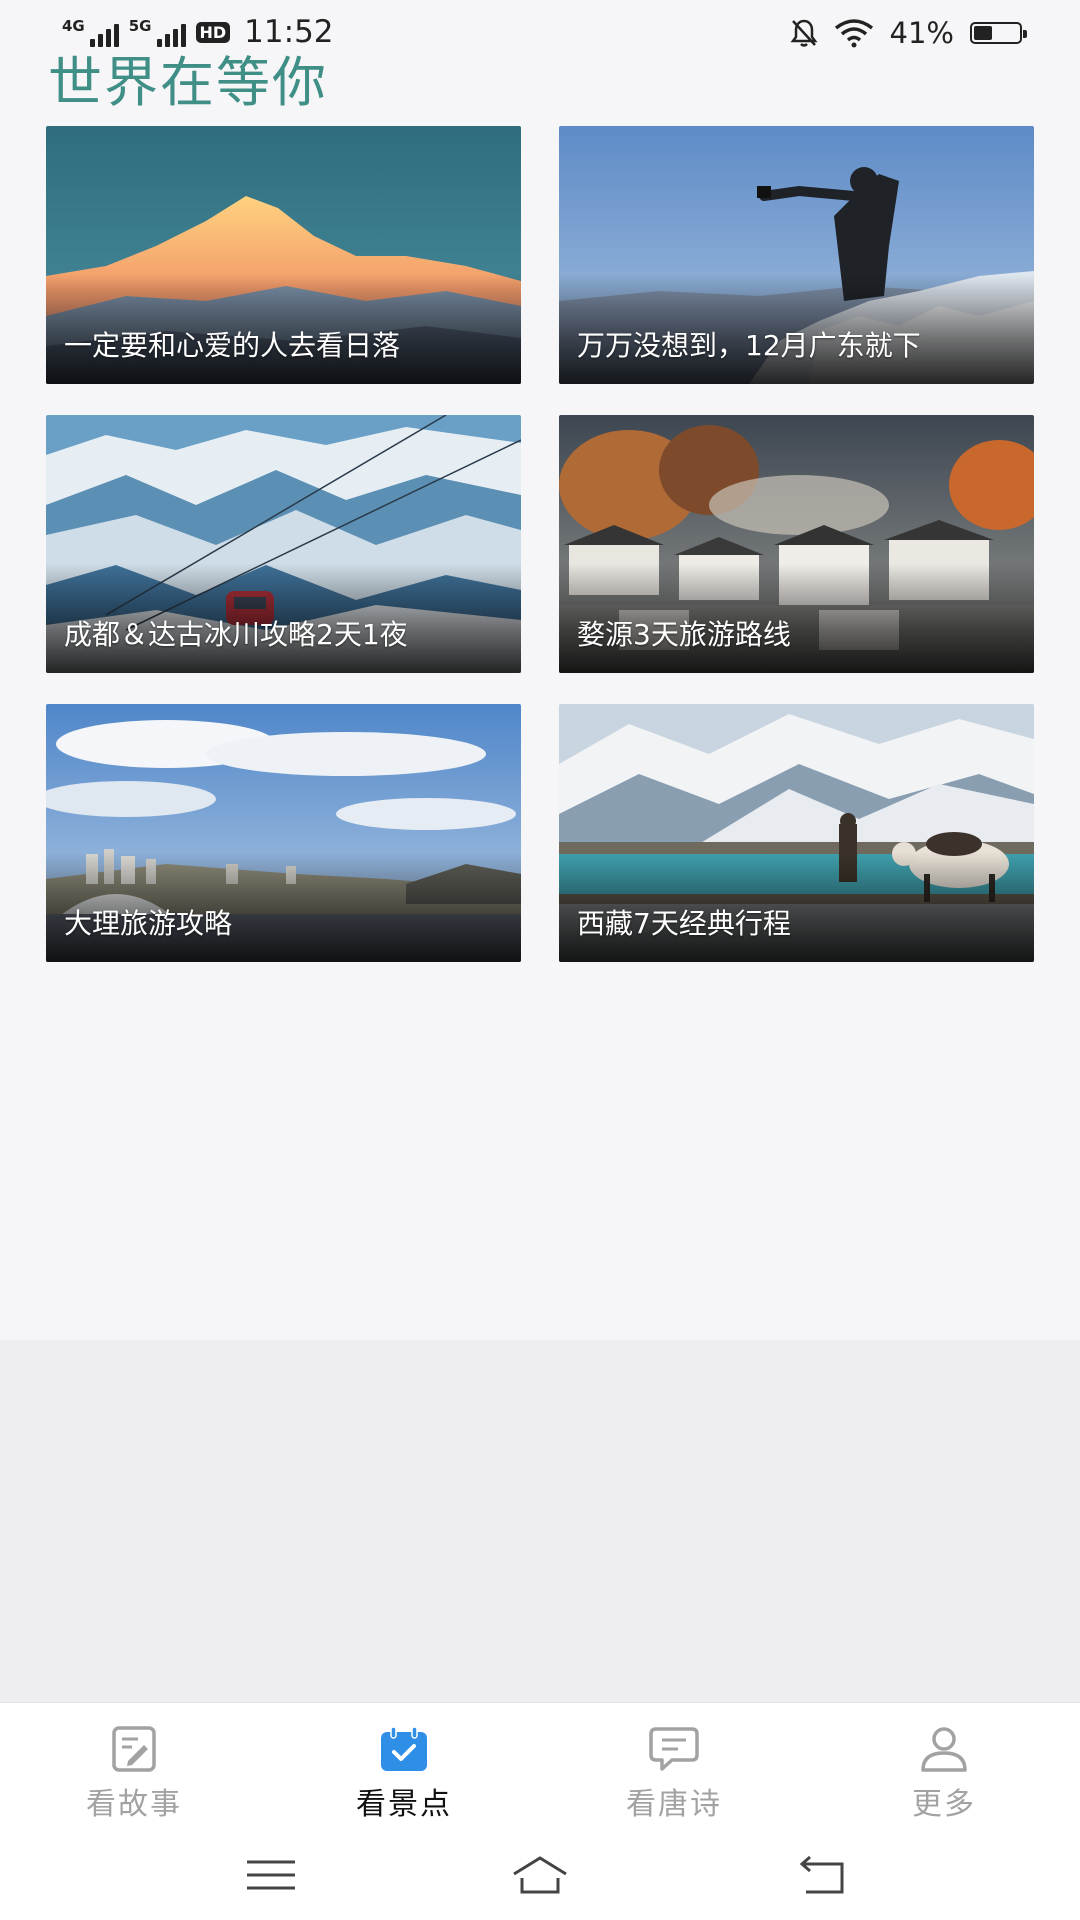 This screenshot has width=1080, height=1920. I want to click on tab-more: 更多, so click(944, 1774).